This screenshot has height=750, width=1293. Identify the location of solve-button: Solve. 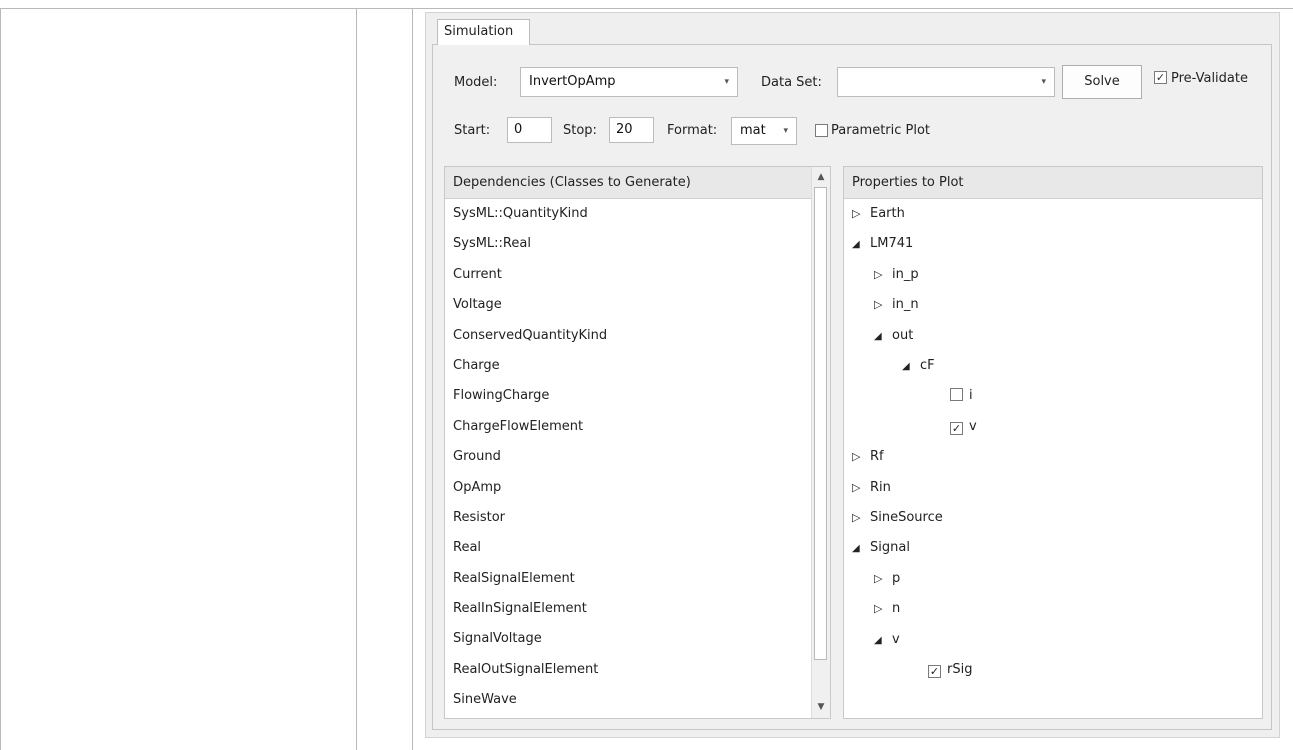
(1102, 82).